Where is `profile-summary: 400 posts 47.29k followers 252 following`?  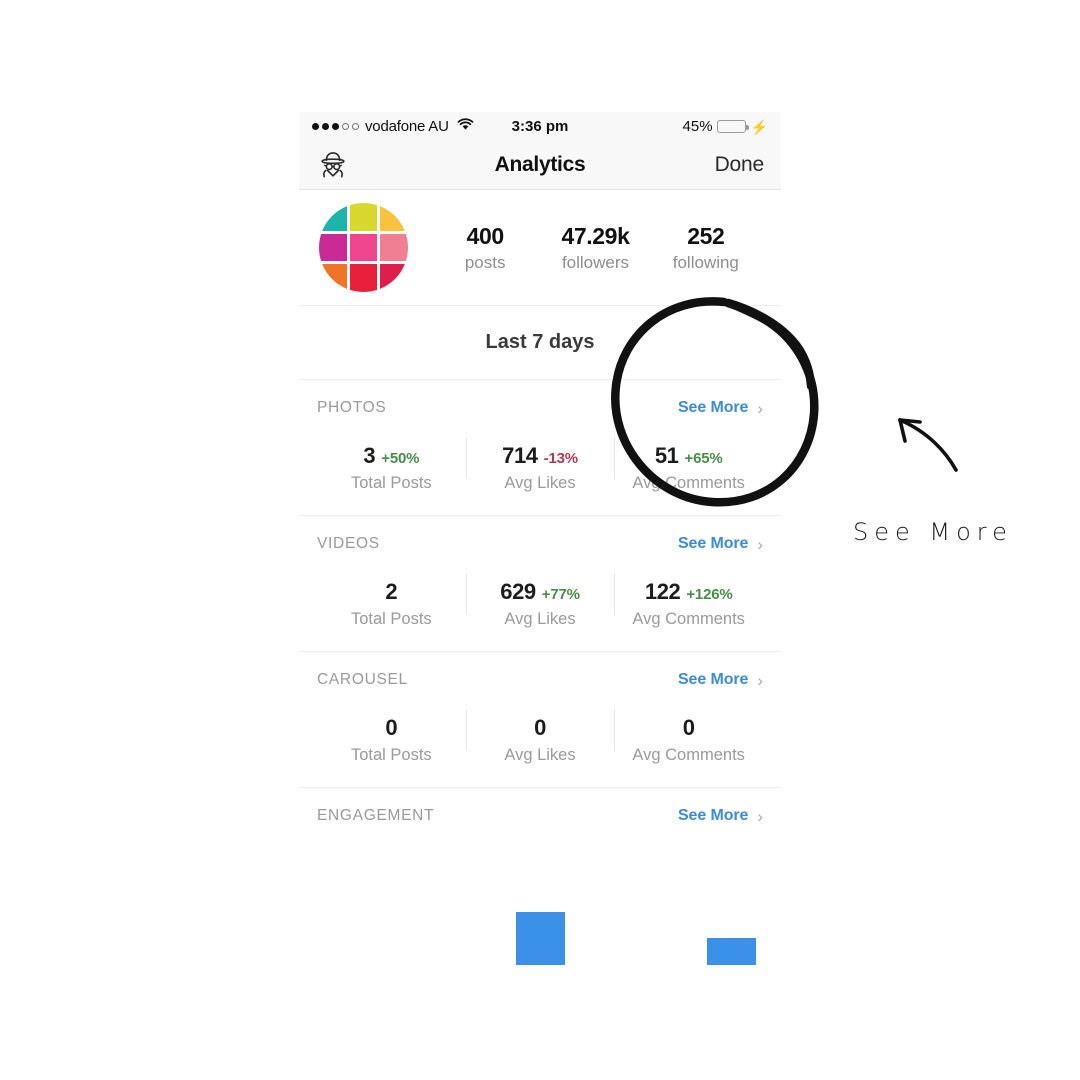
profile-summary: 400 posts 47.29k followers 252 following is located at coordinates (540, 248).